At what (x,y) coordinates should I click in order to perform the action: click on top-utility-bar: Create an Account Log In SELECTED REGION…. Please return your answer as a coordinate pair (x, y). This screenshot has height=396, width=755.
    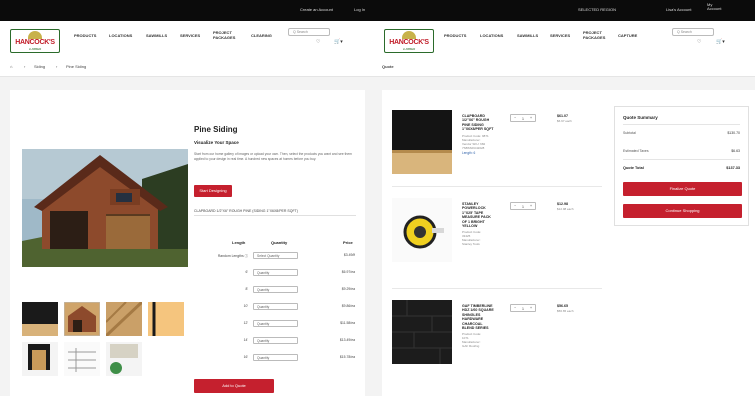
    Looking at the image, I should click on (377, 10).